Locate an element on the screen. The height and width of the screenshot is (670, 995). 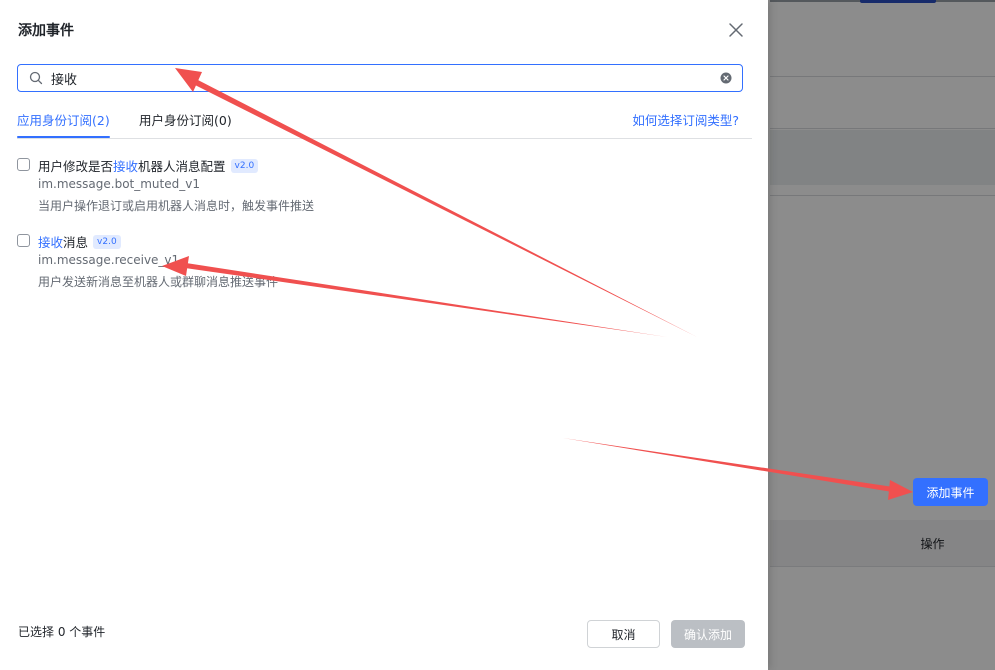
event-title-text: 消息 is located at coordinates (76, 242).